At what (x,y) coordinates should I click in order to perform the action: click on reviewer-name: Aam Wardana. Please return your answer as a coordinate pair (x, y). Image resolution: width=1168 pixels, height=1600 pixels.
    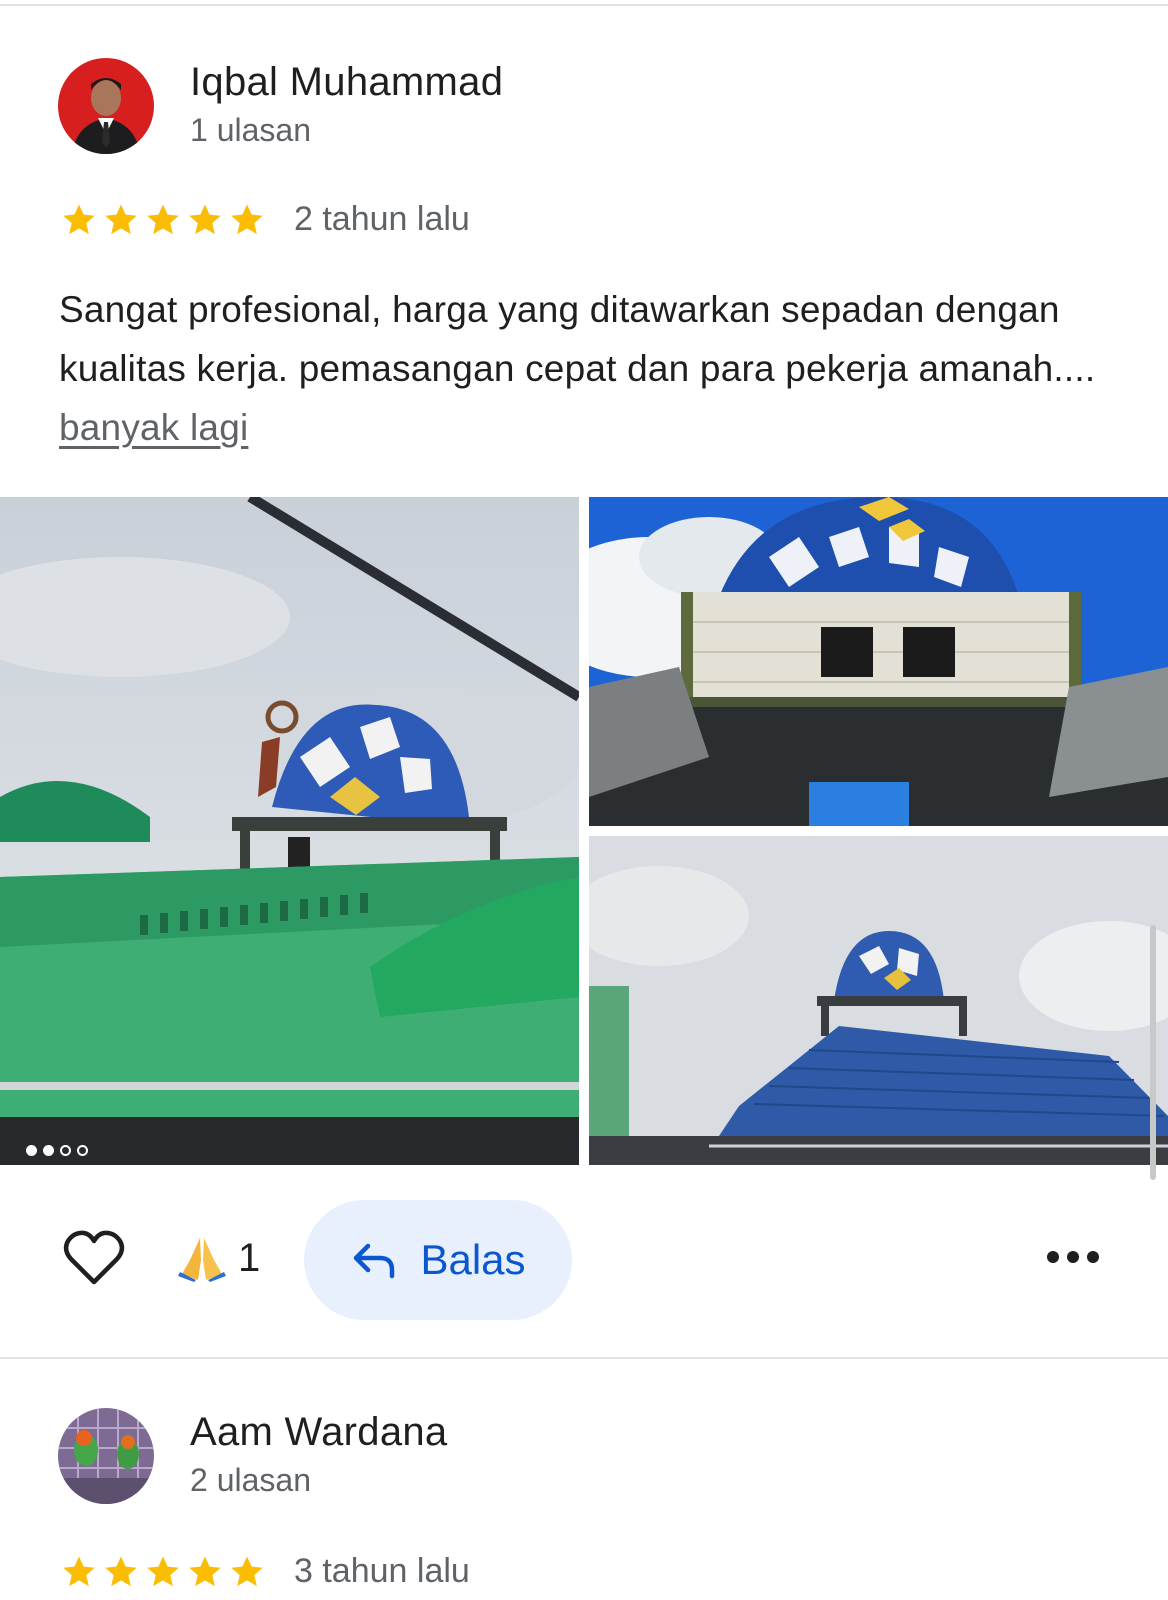
    Looking at the image, I should click on (318, 1432).